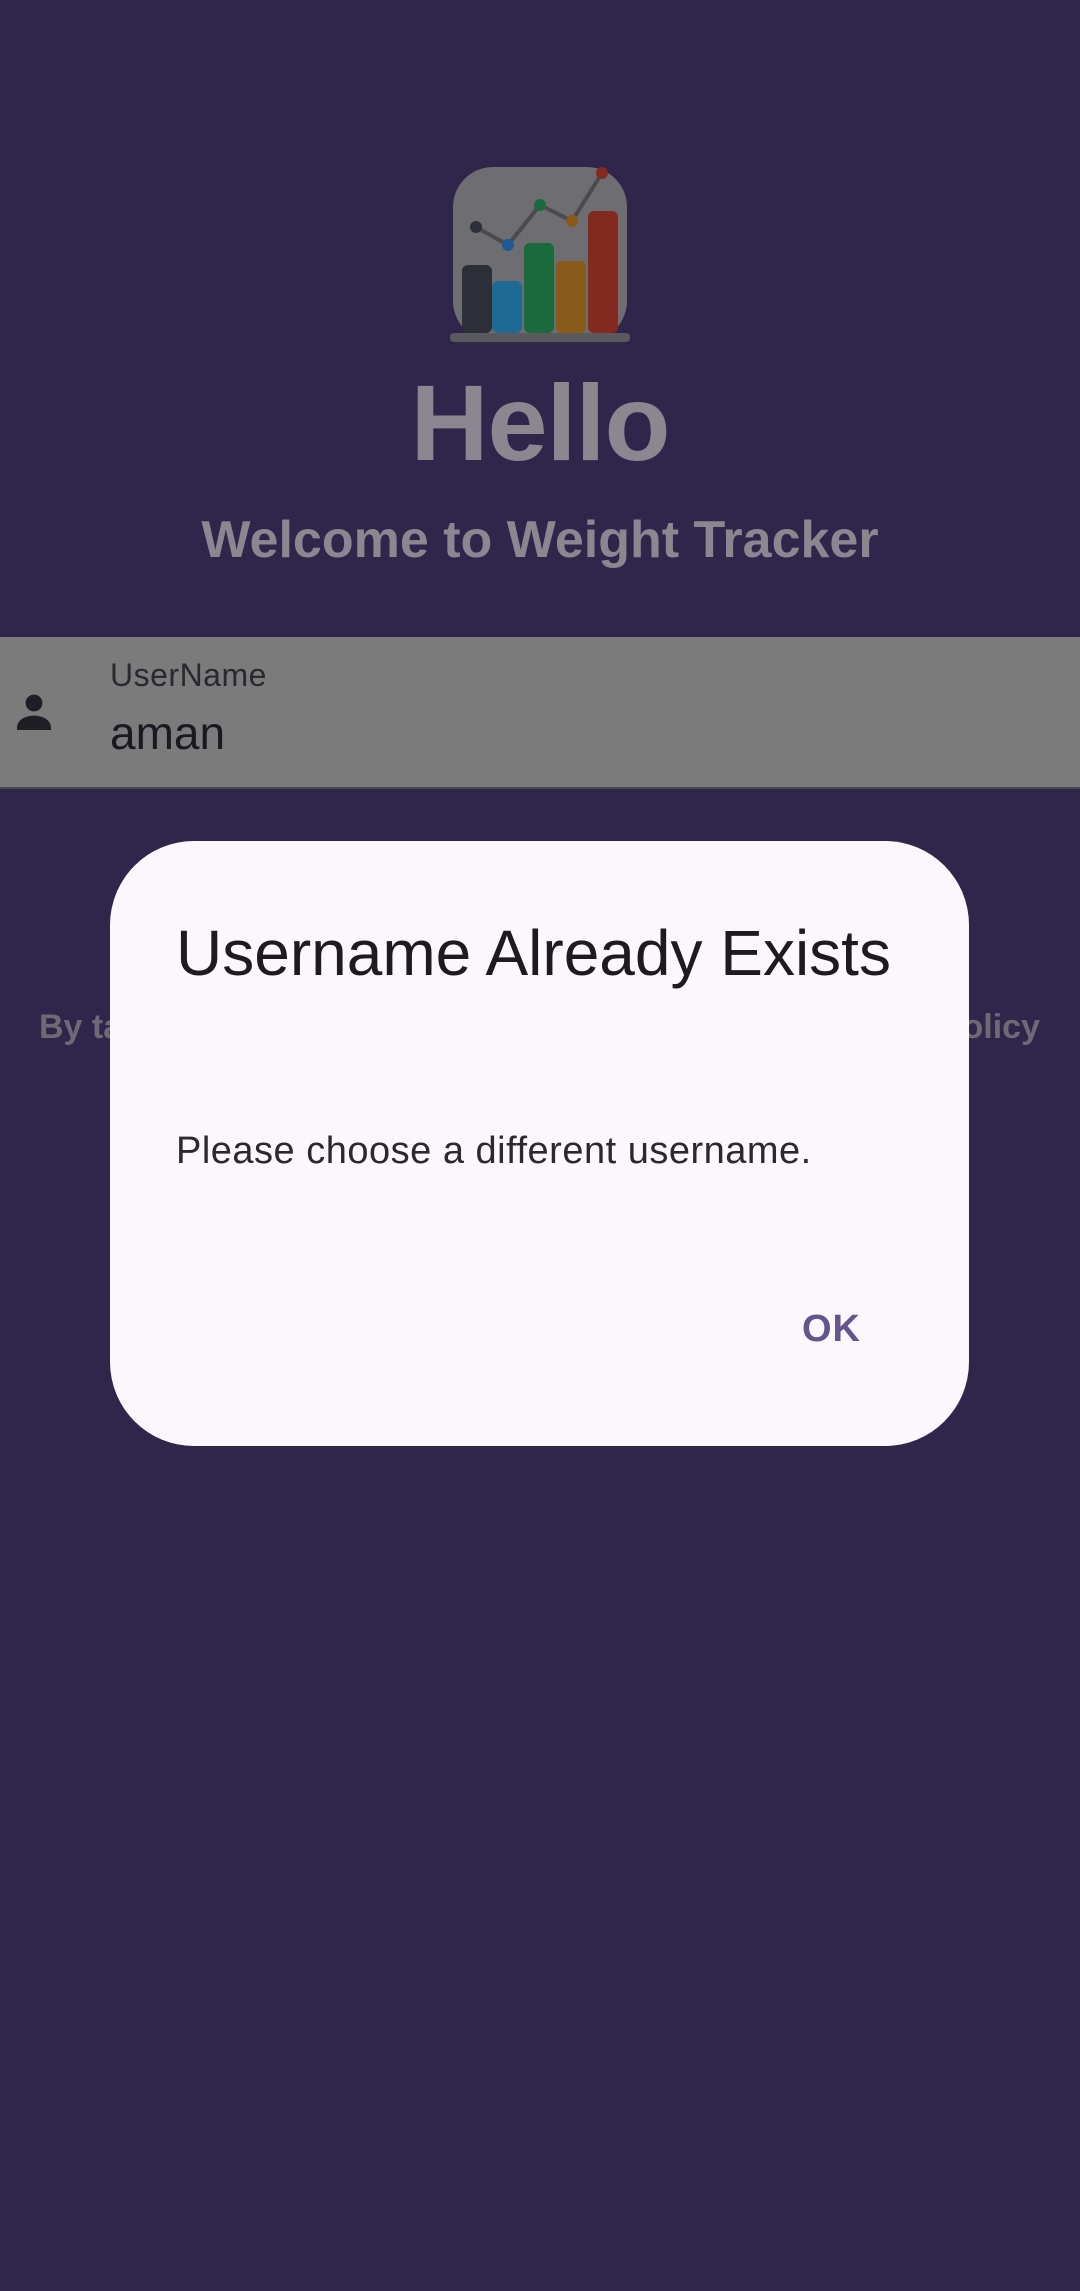  I want to click on dialog-message: Please choose a different username., so click(494, 1151).